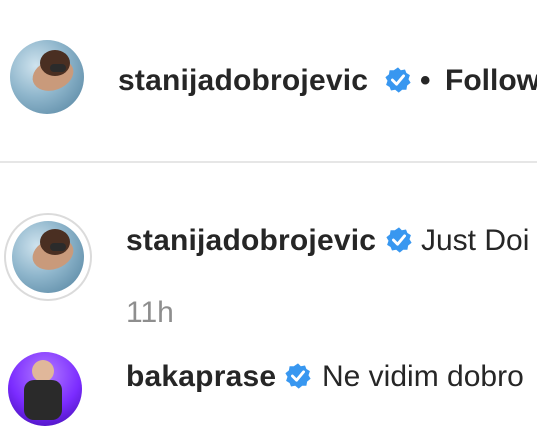 The height and width of the screenshot is (426, 537). I want to click on comment-username: bakaprase, so click(201, 377).